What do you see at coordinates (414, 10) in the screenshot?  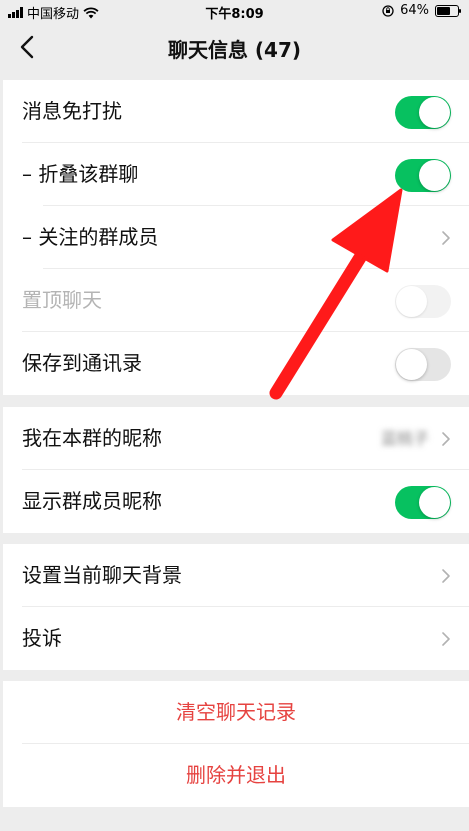 I see `battery-percent: 64%` at bounding box center [414, 10].